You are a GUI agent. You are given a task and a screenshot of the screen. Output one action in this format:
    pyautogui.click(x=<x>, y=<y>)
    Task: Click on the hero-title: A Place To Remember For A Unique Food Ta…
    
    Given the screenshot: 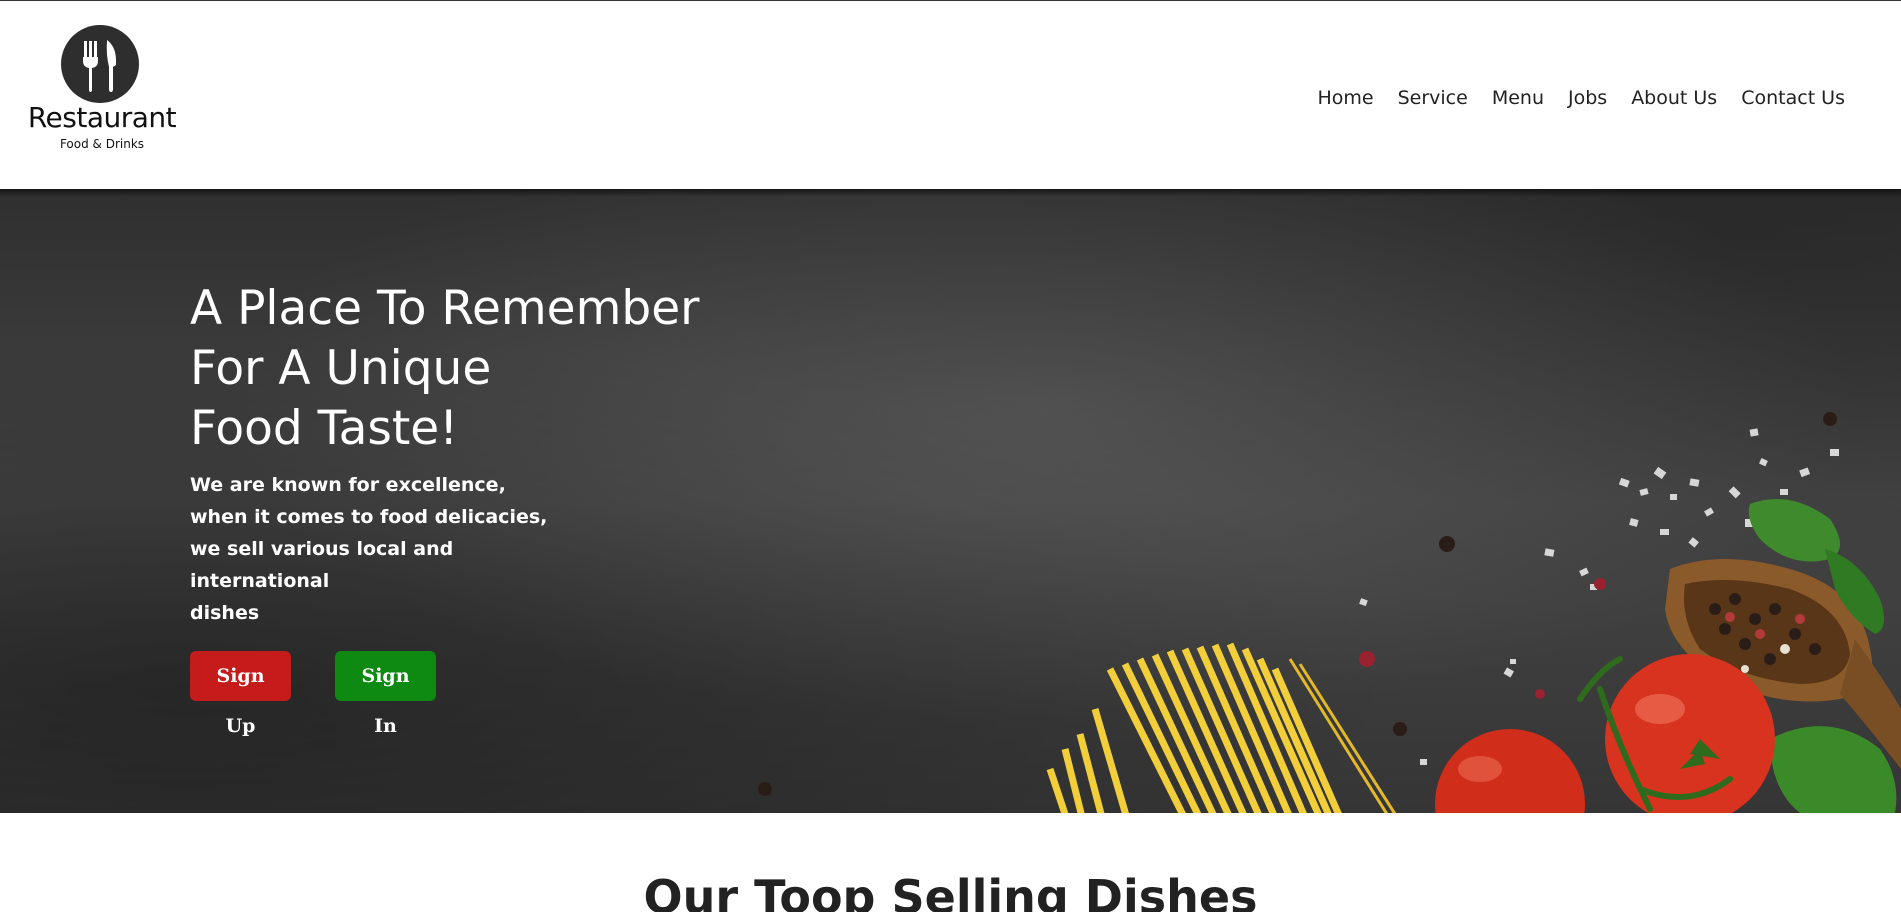 What is the action you would take?
    pyautogui.click(x=470, y=369)
    